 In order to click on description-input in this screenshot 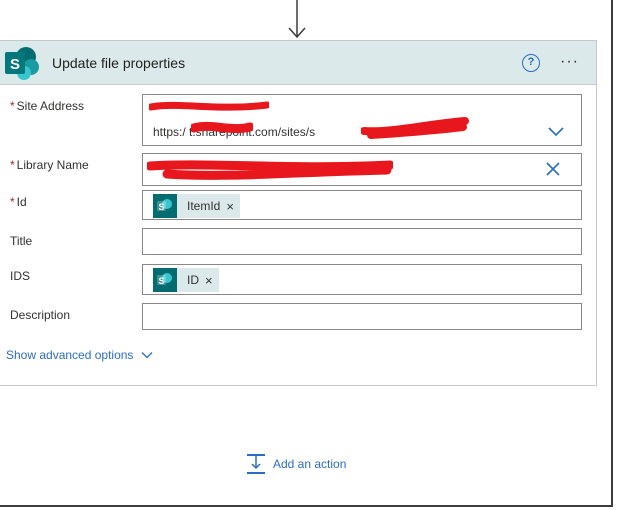, I will do `click(362, 316)`.